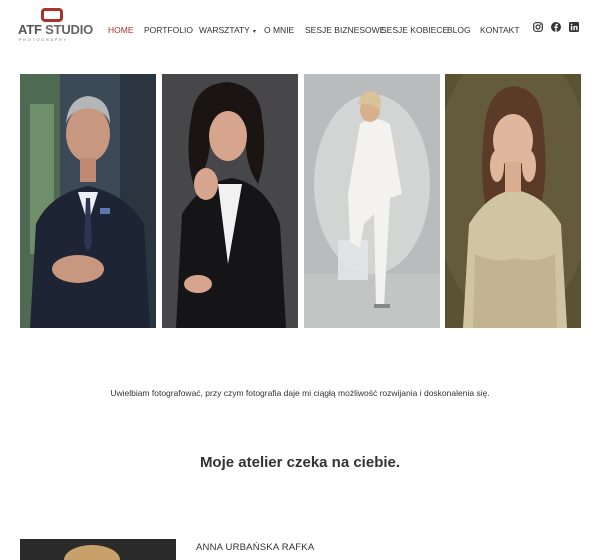 The width and height of the screenshot is (600, 560). I want to click on chevron-down-icon: ▾, so click(254, 32).